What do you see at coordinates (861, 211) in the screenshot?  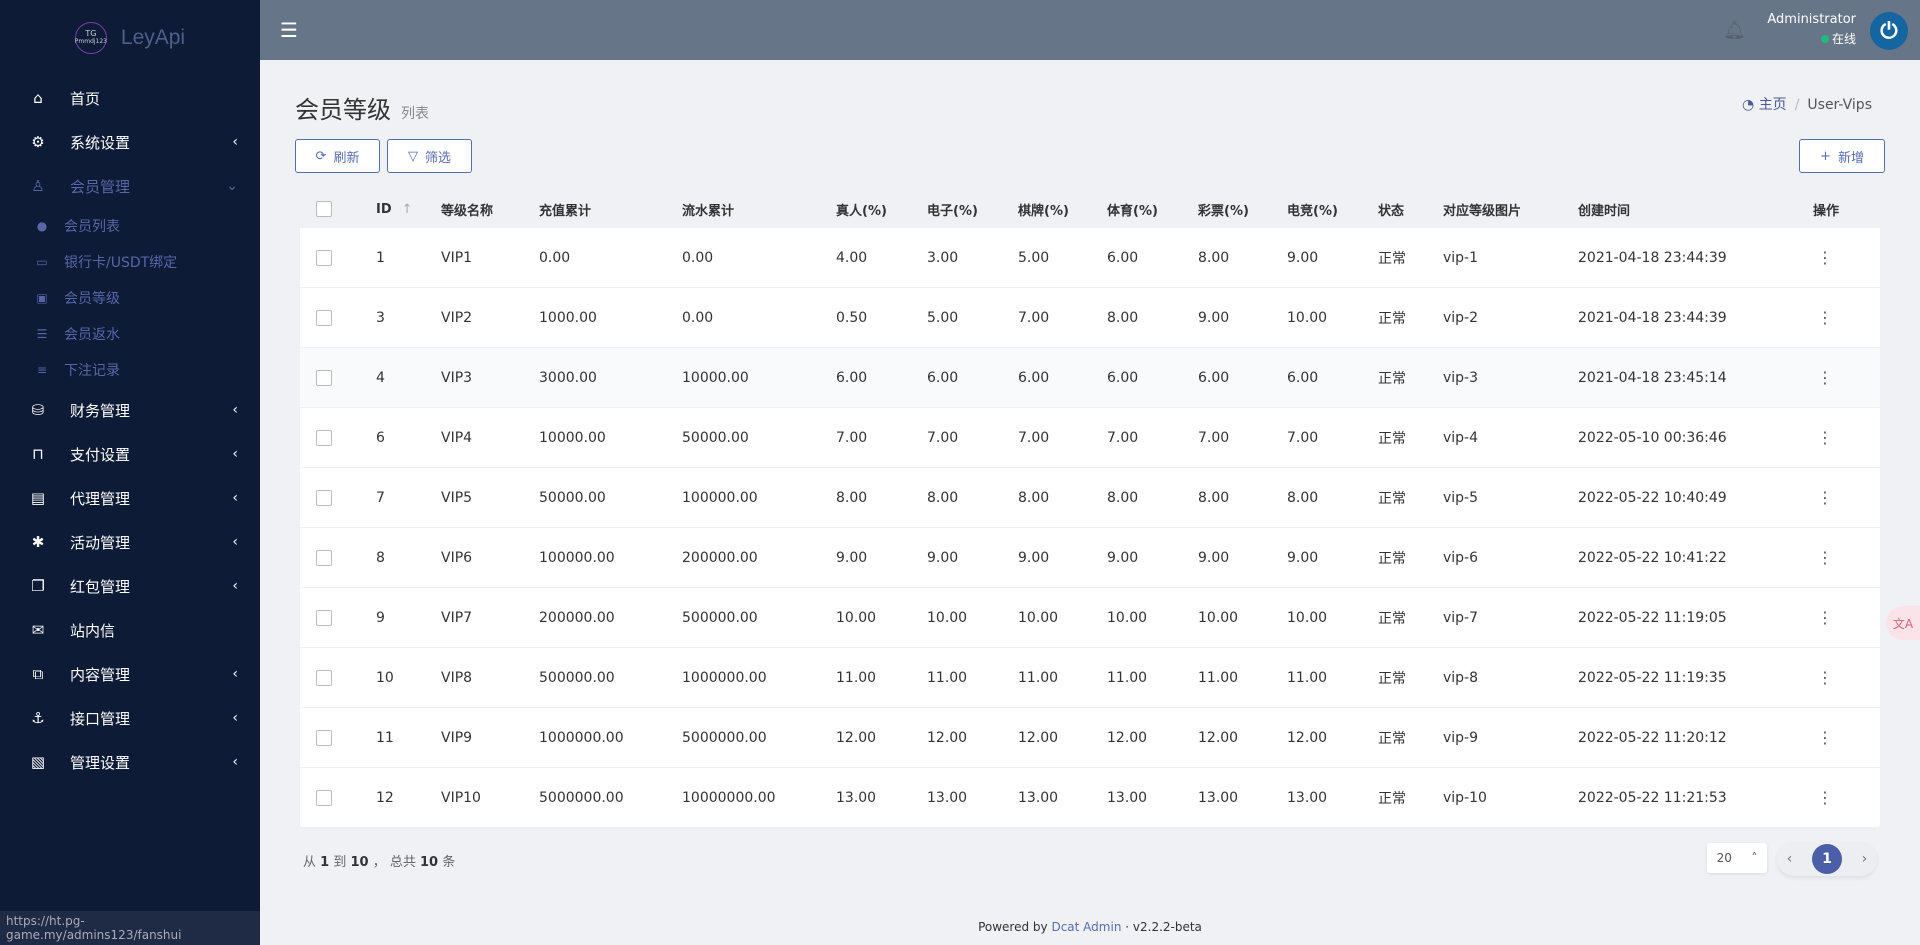 I see `column-header-label: 真人(%)` at bounding box center [861, 211].